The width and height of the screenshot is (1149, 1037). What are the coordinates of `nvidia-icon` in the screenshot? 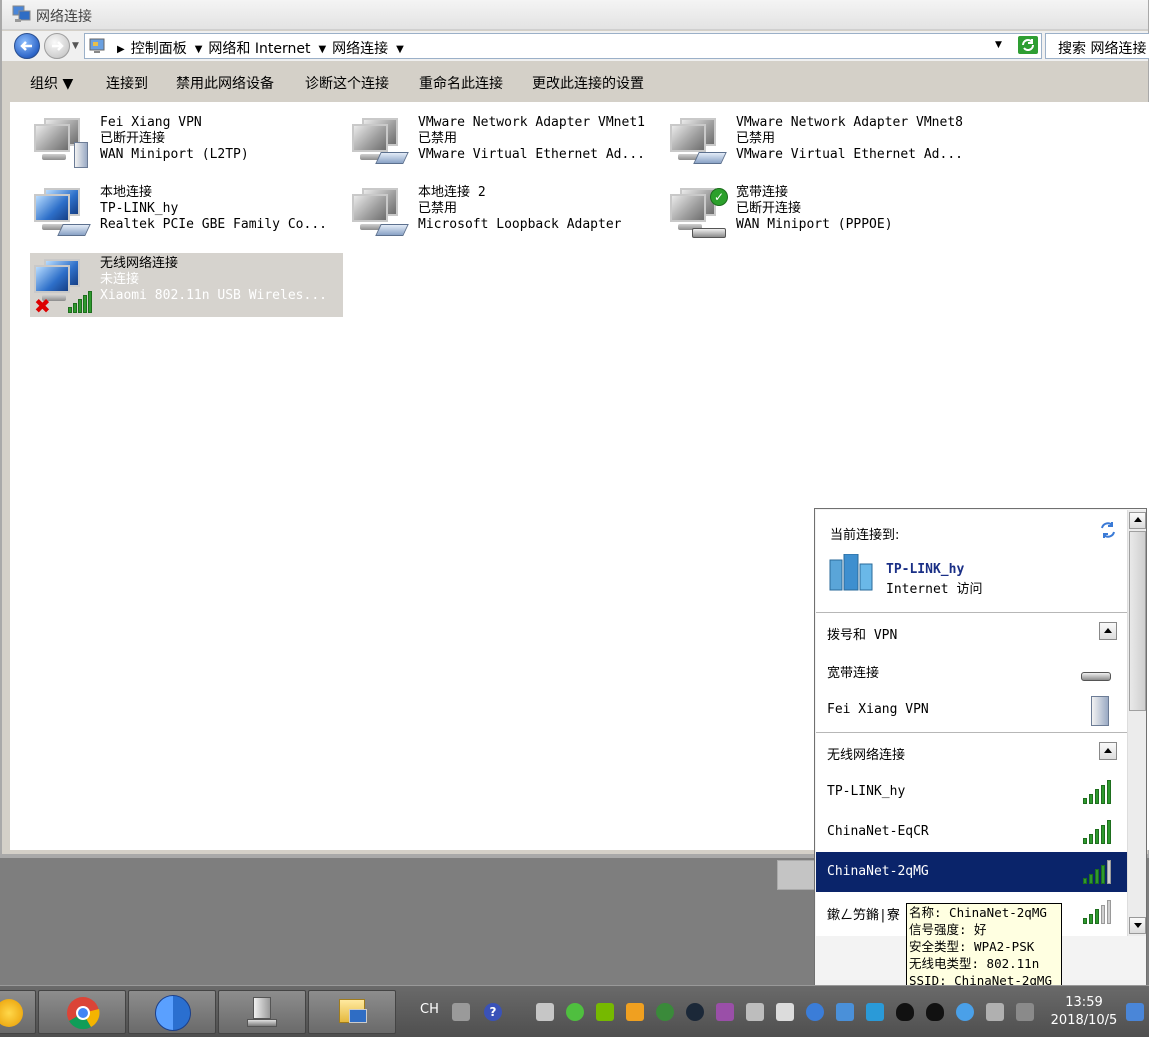 It's located at (605, 1012).